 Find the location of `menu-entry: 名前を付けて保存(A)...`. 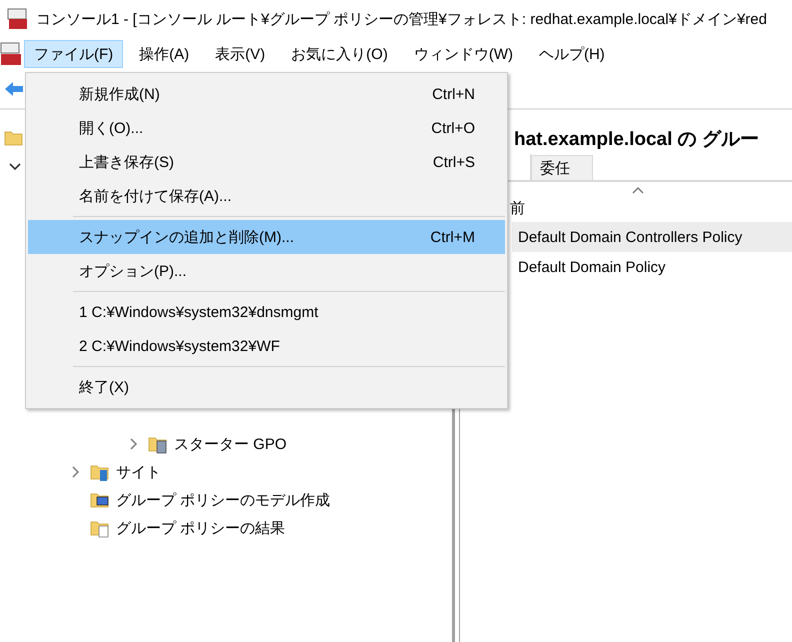

menu-entry: 名前を付けて保存(A)... is located at coordinates (266, 196).